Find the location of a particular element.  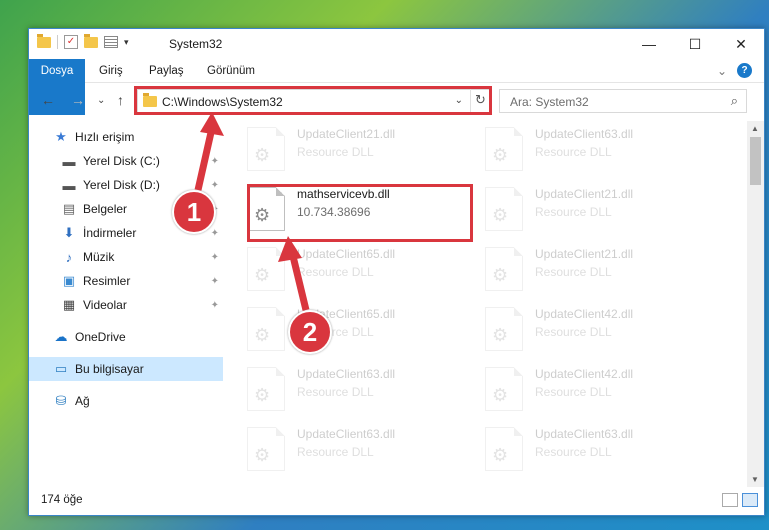

star-icon: ★ is located at coordinates (61, 136).